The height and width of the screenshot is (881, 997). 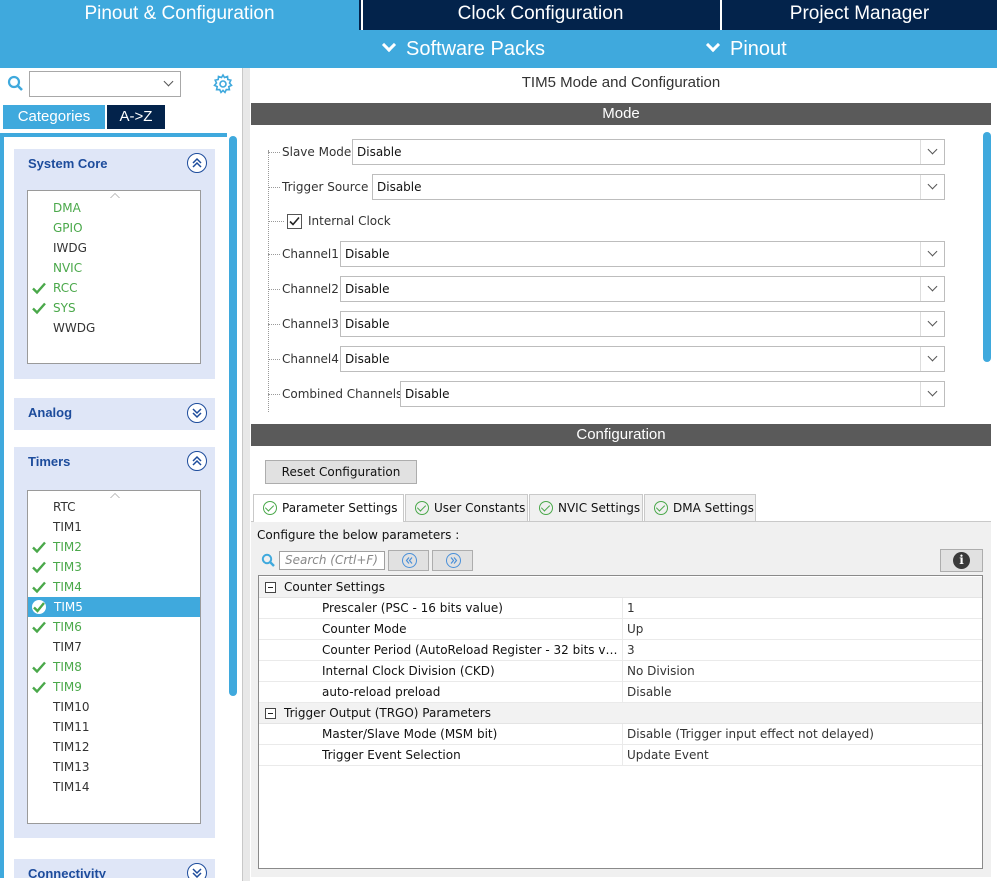 I want to click on list-item: IWDG, so click(x=70, y=248).